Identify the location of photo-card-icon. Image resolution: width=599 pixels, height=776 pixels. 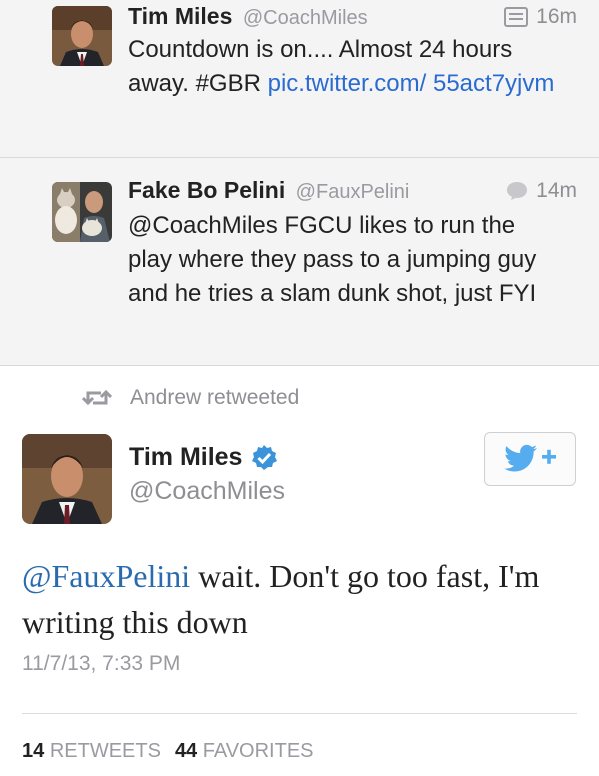
(516, 17).